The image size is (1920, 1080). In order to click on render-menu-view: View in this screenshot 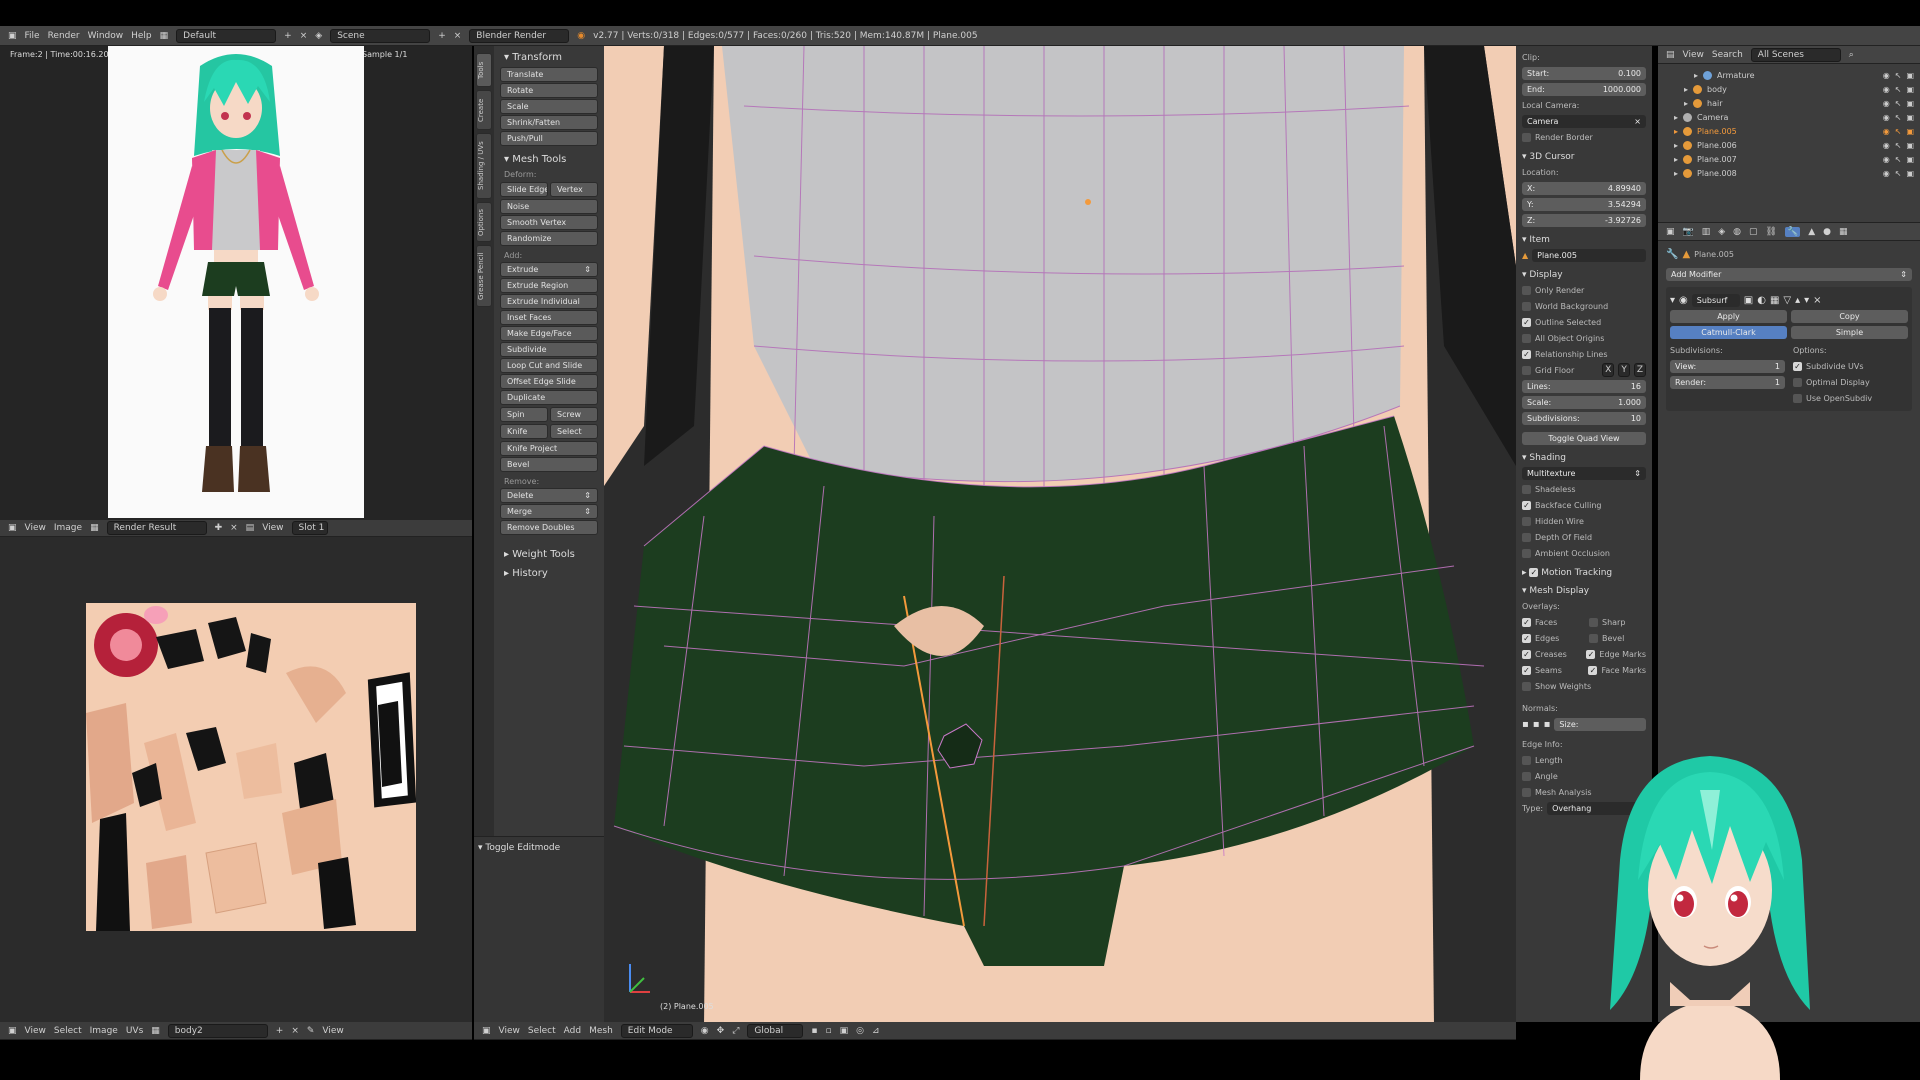, I will do `click(35, 528)`.